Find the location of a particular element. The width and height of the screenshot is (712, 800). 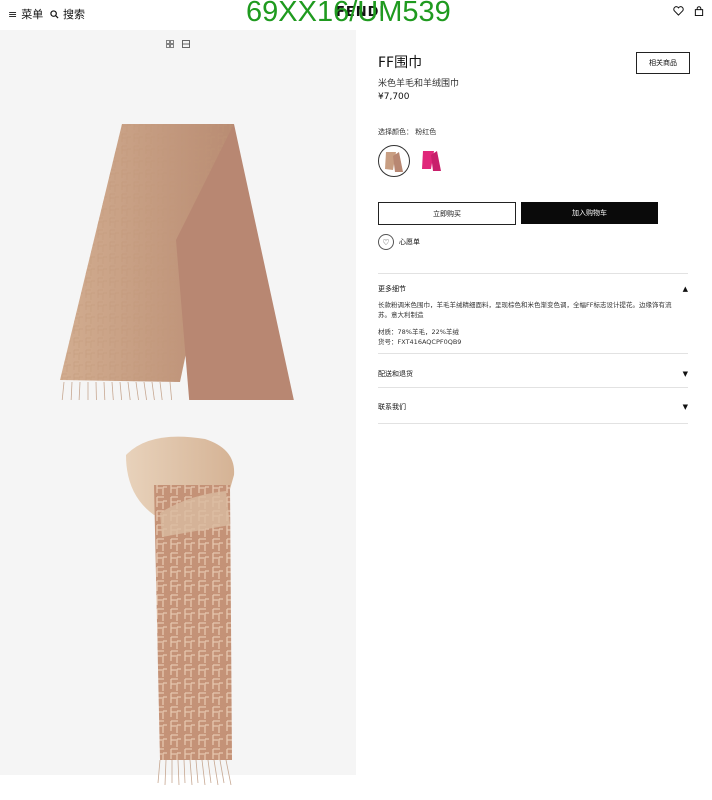

heart-icon is located at coordinates (678, 11).